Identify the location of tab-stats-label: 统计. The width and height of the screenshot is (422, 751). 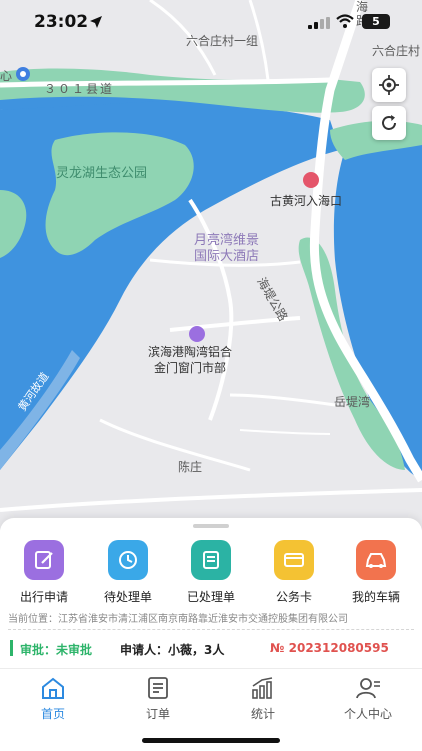
(262, 714).